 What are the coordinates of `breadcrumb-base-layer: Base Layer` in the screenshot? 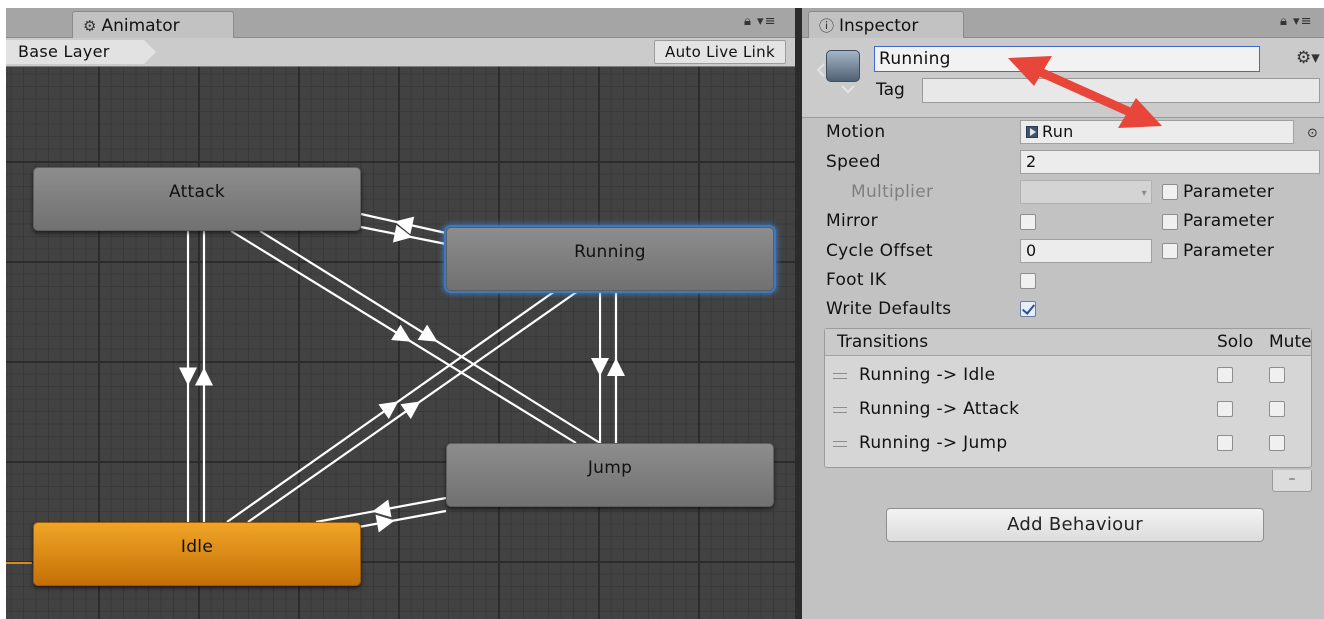 It's located at (81, 52).